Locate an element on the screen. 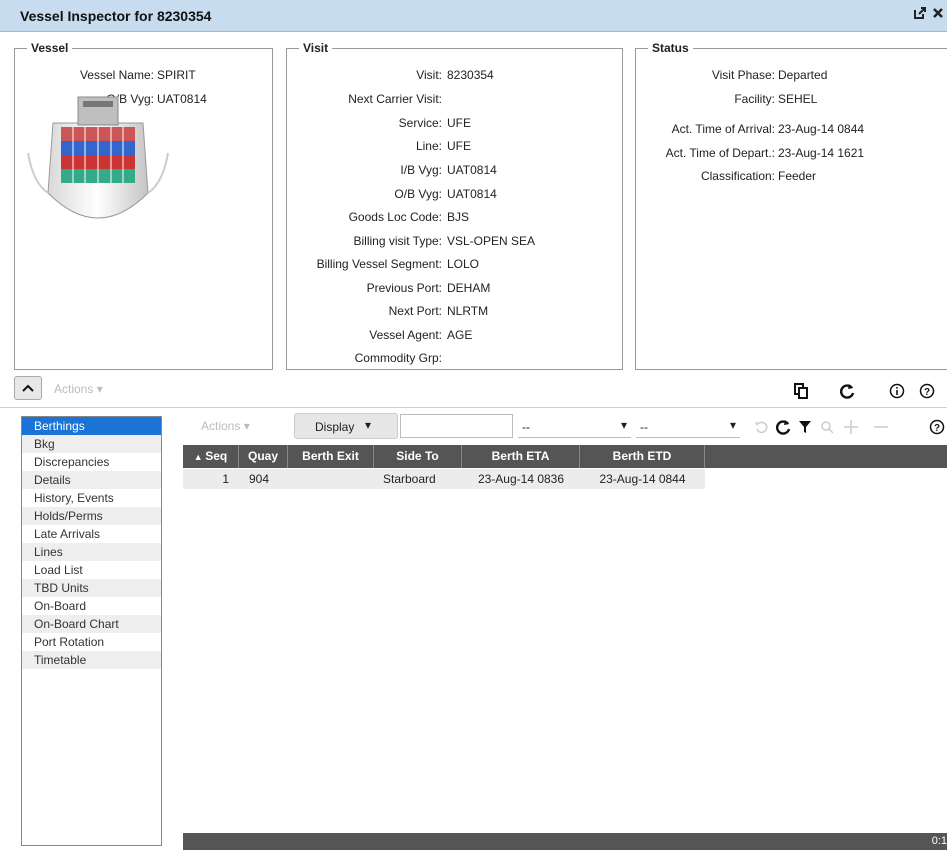 The image size is (947, 850). vessel-legend: Vessel is located at coordinates (50, 48).